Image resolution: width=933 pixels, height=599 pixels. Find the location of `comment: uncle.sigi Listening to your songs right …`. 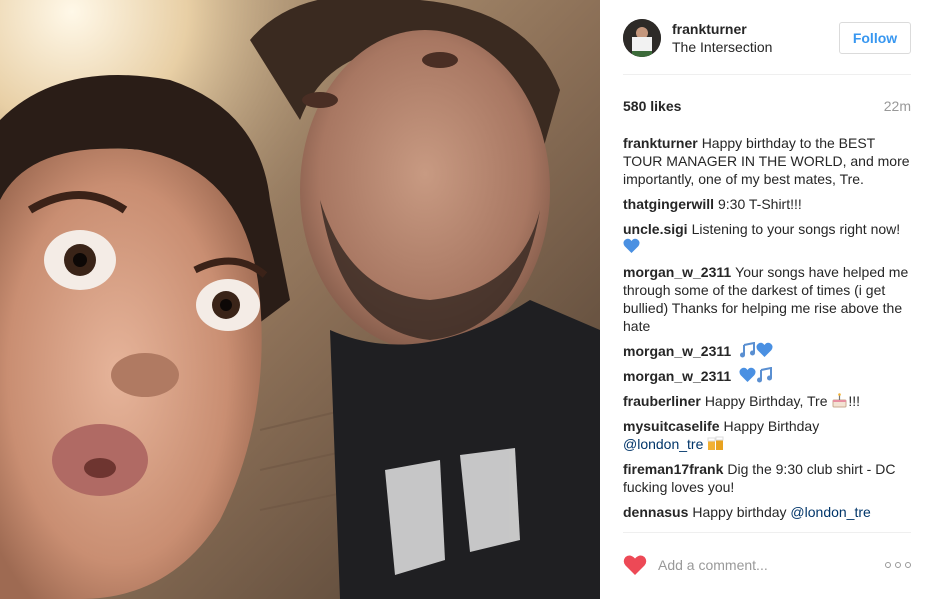

comment: uncle.sigi Listening to your songs right … is located at coordinates (767, 238).